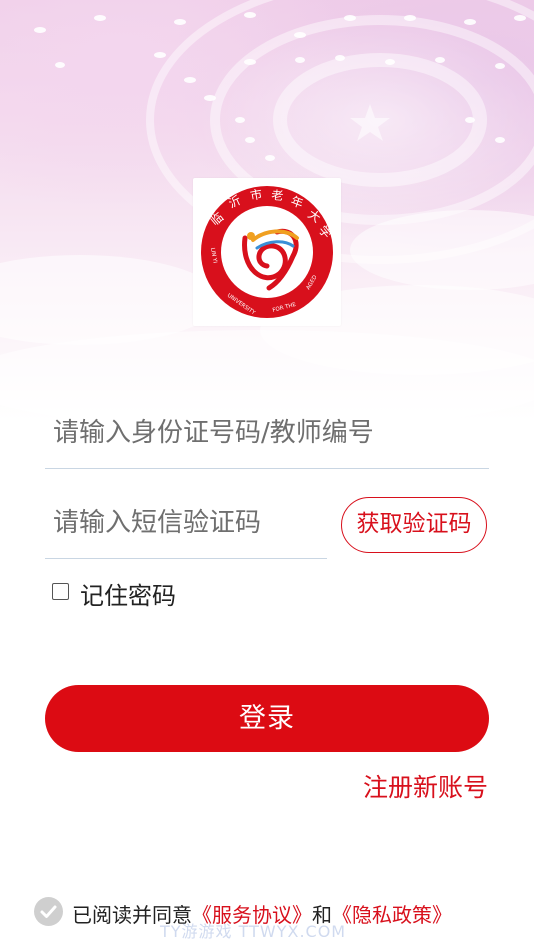  Describe the element at coordinates (213, 433) in the screenshot. I see `id-number-placeholder: 请输入身份证号码/教师编号` at that location.